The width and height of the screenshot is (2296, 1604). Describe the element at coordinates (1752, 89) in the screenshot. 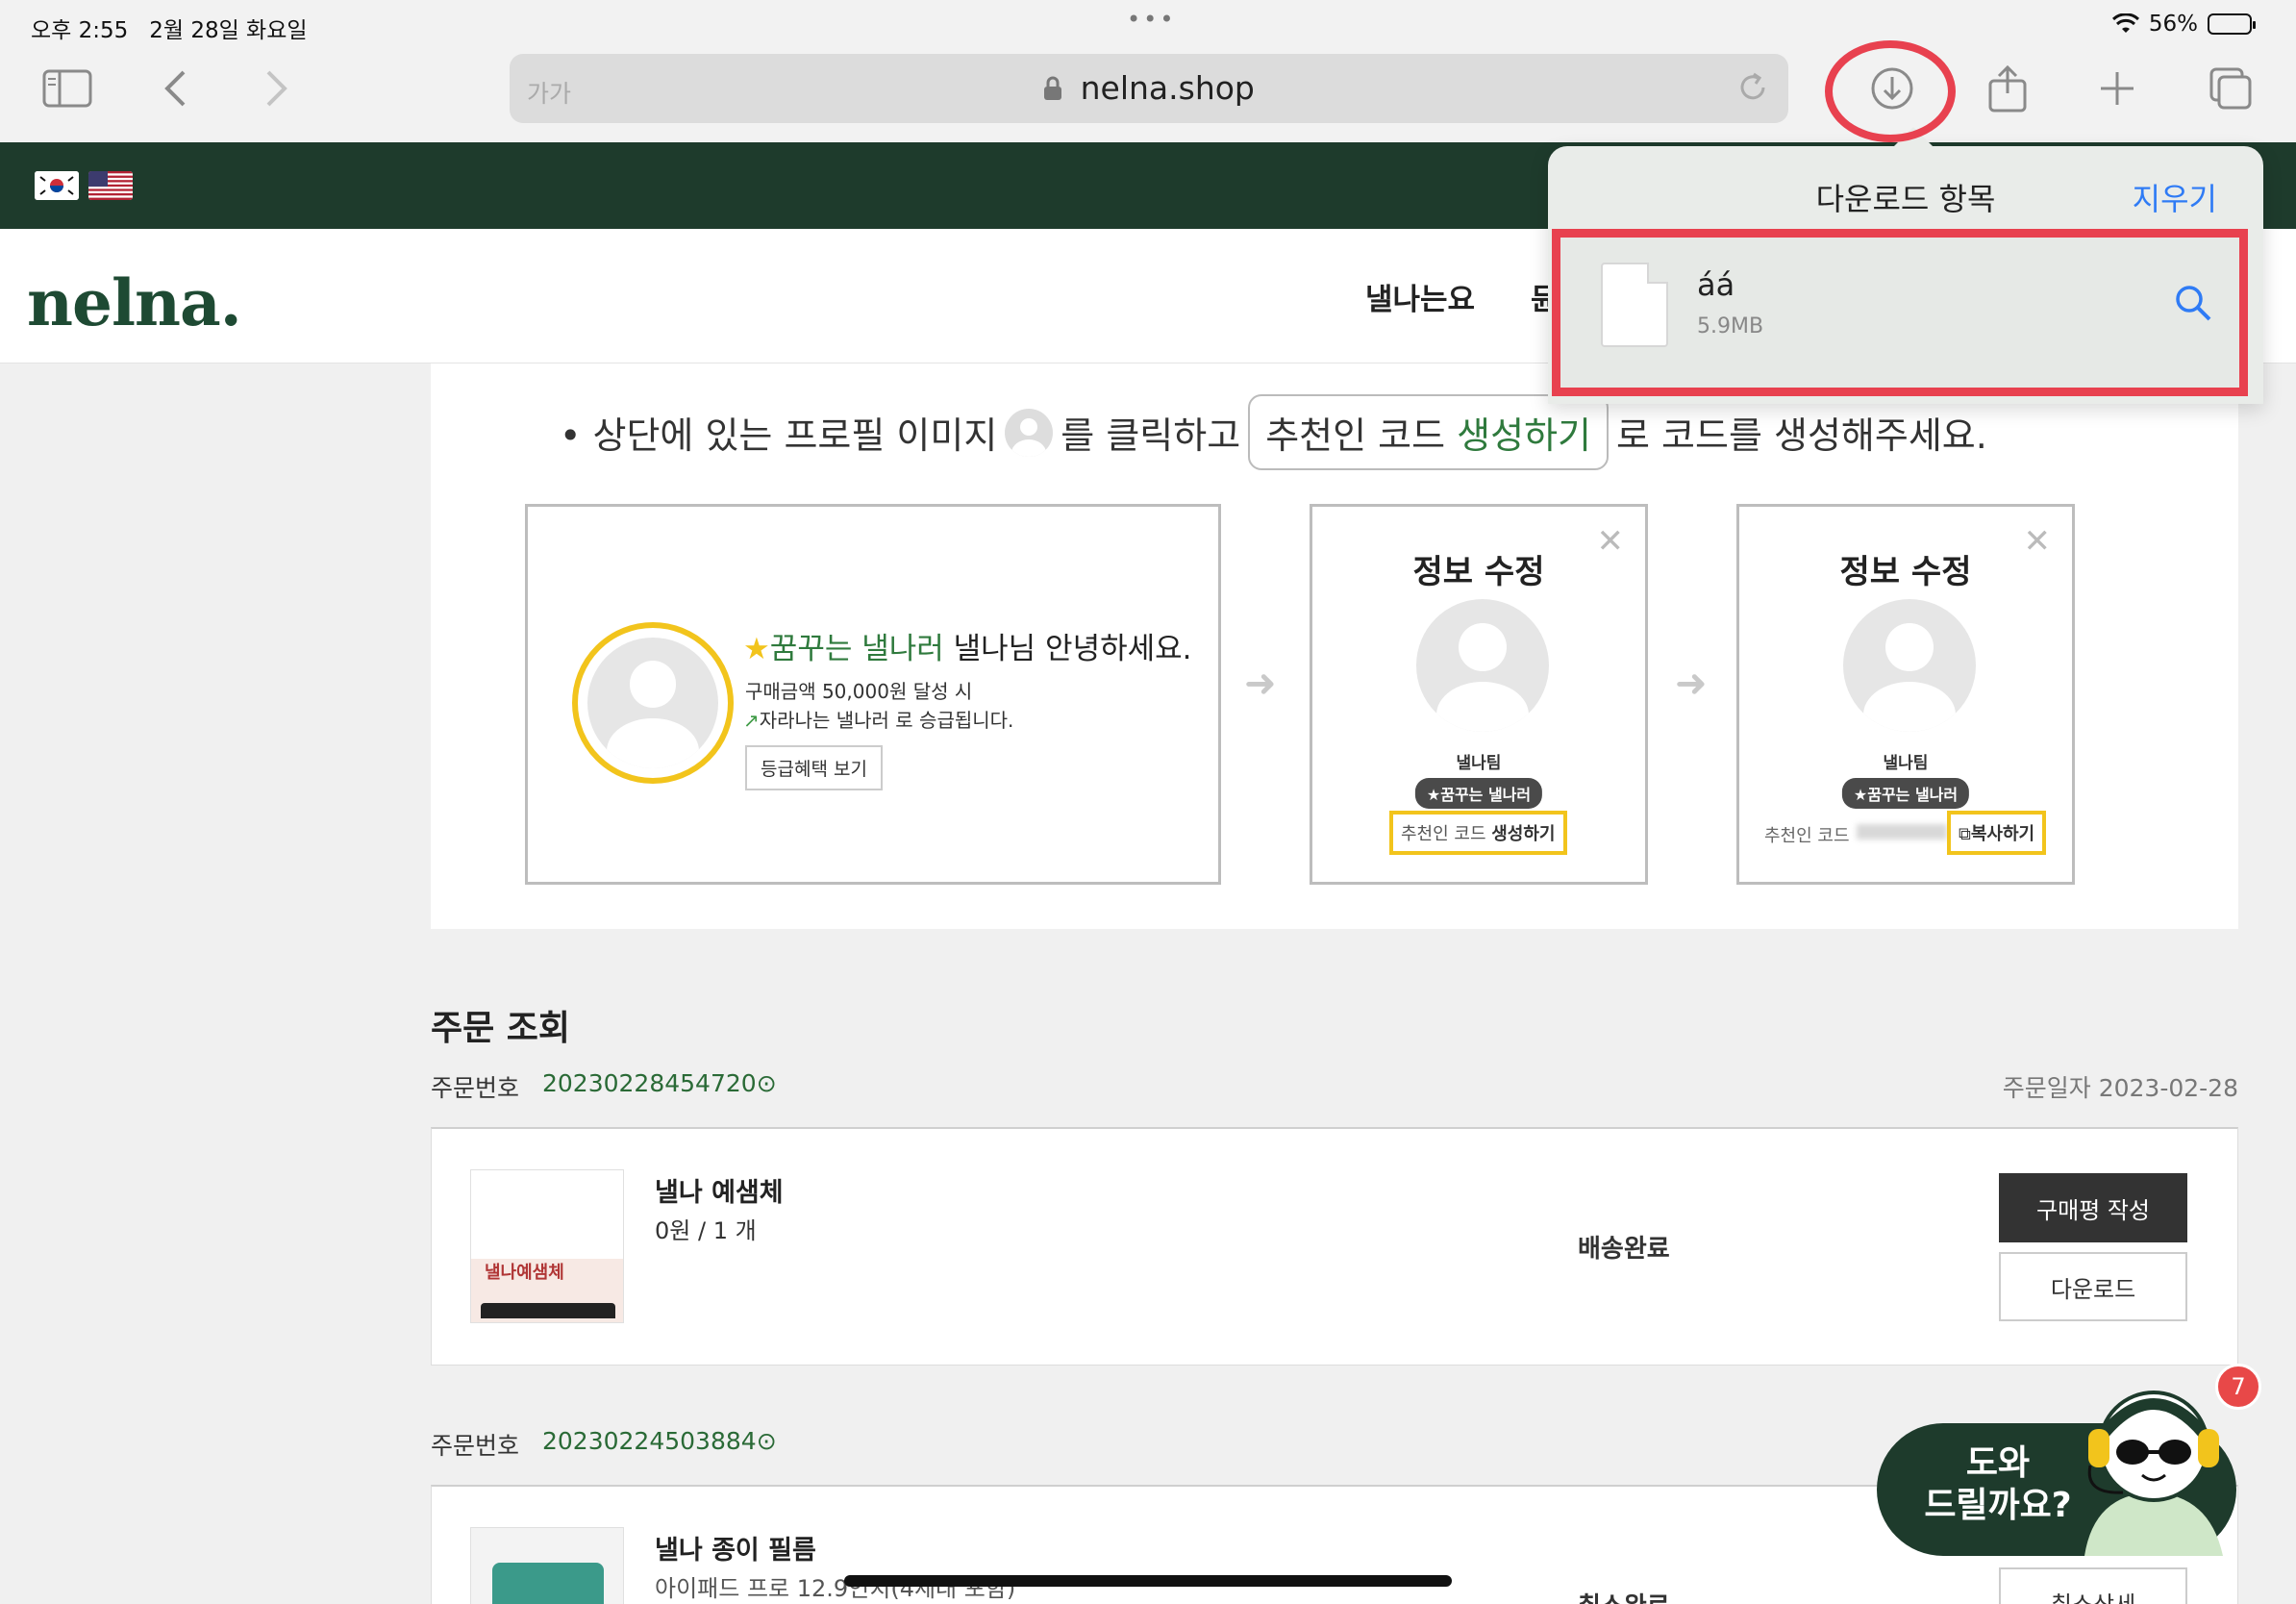

I see `reload-icon` at that location.